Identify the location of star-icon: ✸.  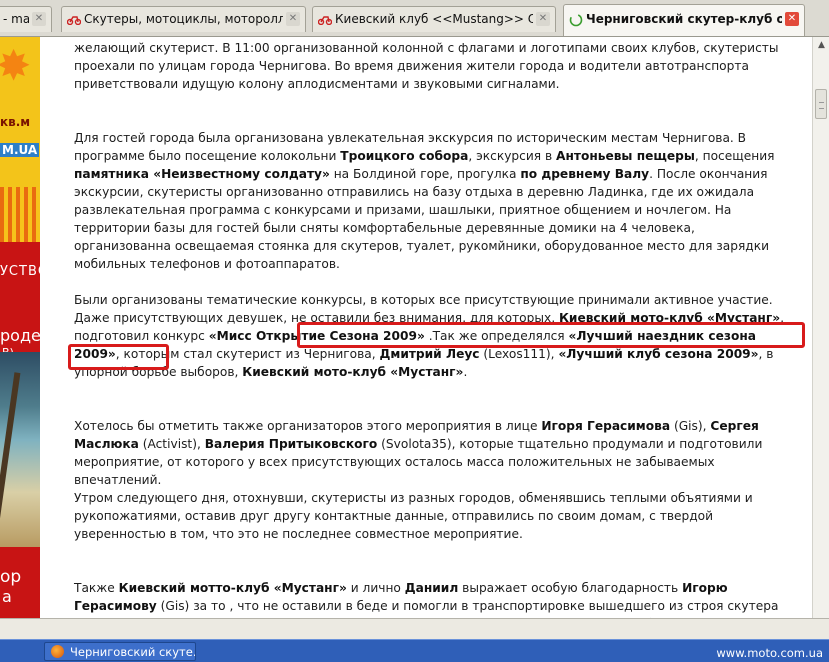
(16, 65).